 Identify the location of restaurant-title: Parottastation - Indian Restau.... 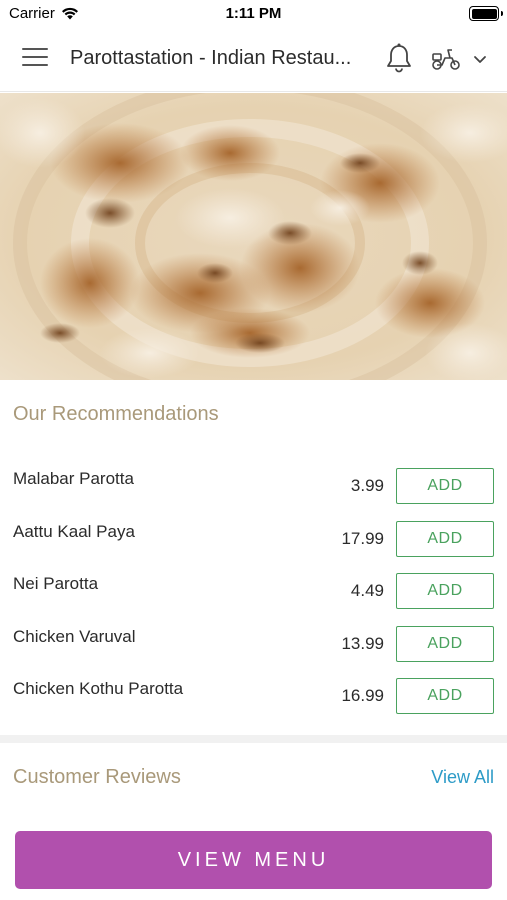
(211, 58).